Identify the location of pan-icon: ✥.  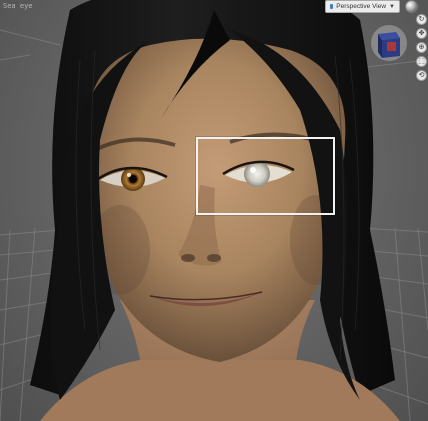
(421, 33).